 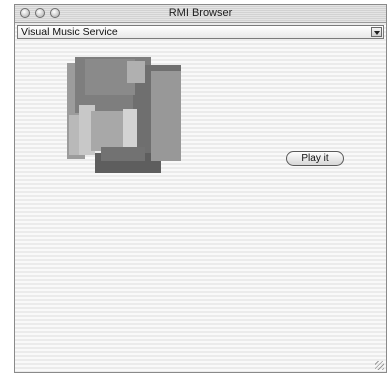 What do you see at coordinates (379, 365) in the screenshot?
I see `resize-grip-icon` at bounding box center [379, 365].